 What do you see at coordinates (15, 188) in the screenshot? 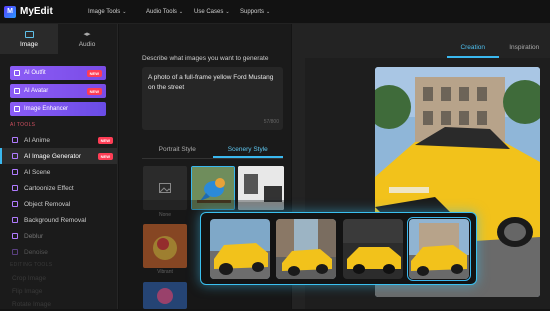
I see `cartoonize-icon` at bounding box center [15, 188].